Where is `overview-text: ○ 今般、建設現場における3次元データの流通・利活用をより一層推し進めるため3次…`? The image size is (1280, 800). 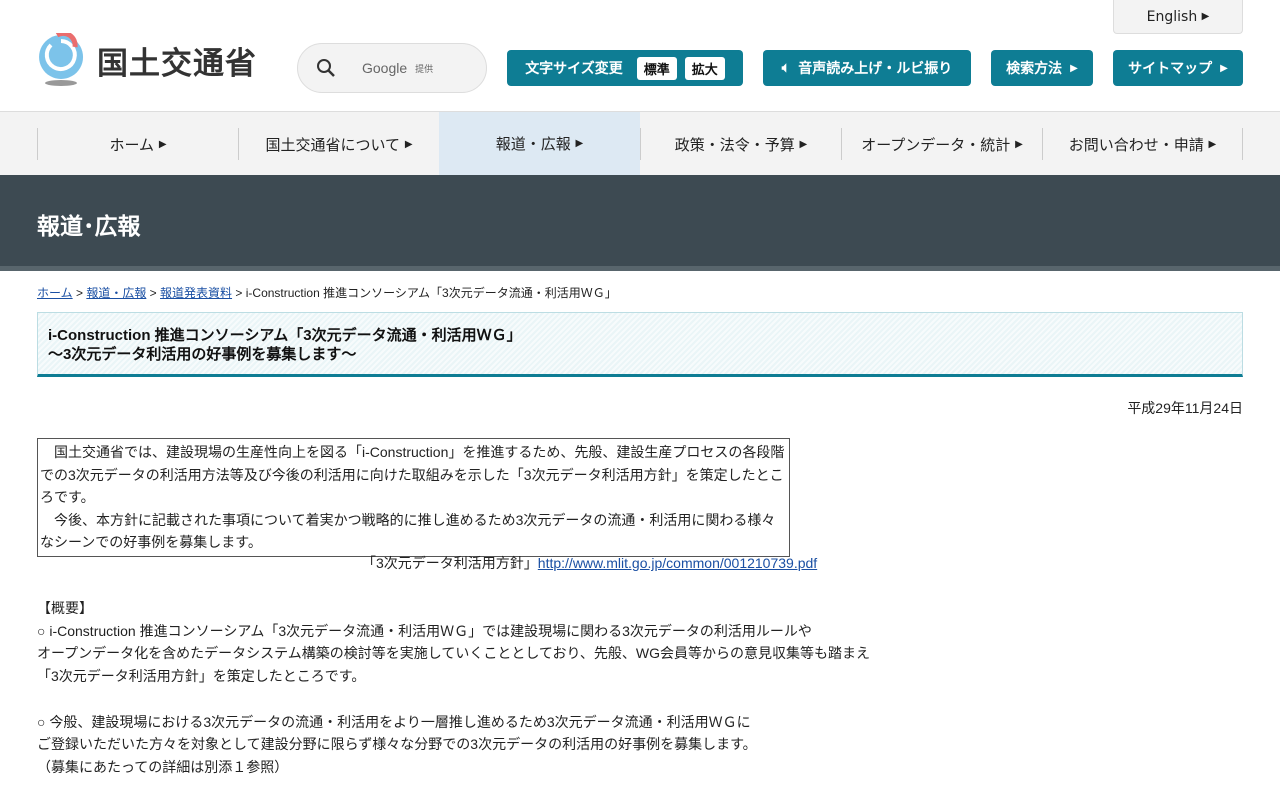 overview-text: ○ 今般、建設現場における3次元データの流通・利活用をより一層推し進めるため3次… is located at coordinates (394, 721).